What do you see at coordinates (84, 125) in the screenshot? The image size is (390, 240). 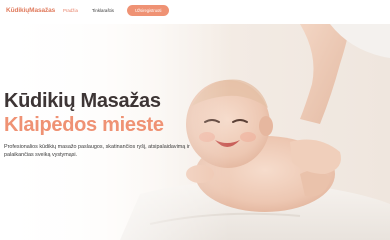 I see `hero-title-line2: Klaipėdos mieste` at bounding box center [84, 125].